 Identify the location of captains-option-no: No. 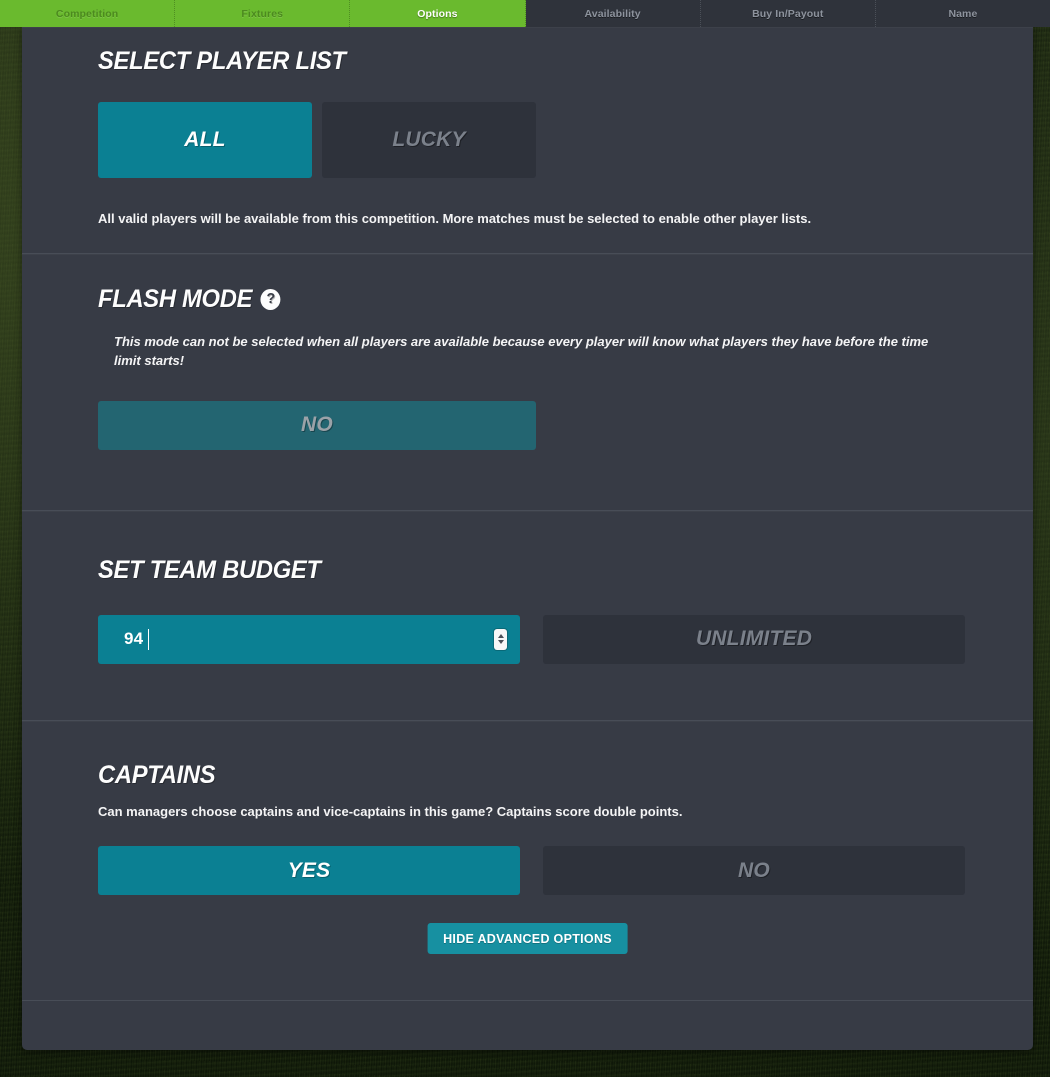
(754, 871).